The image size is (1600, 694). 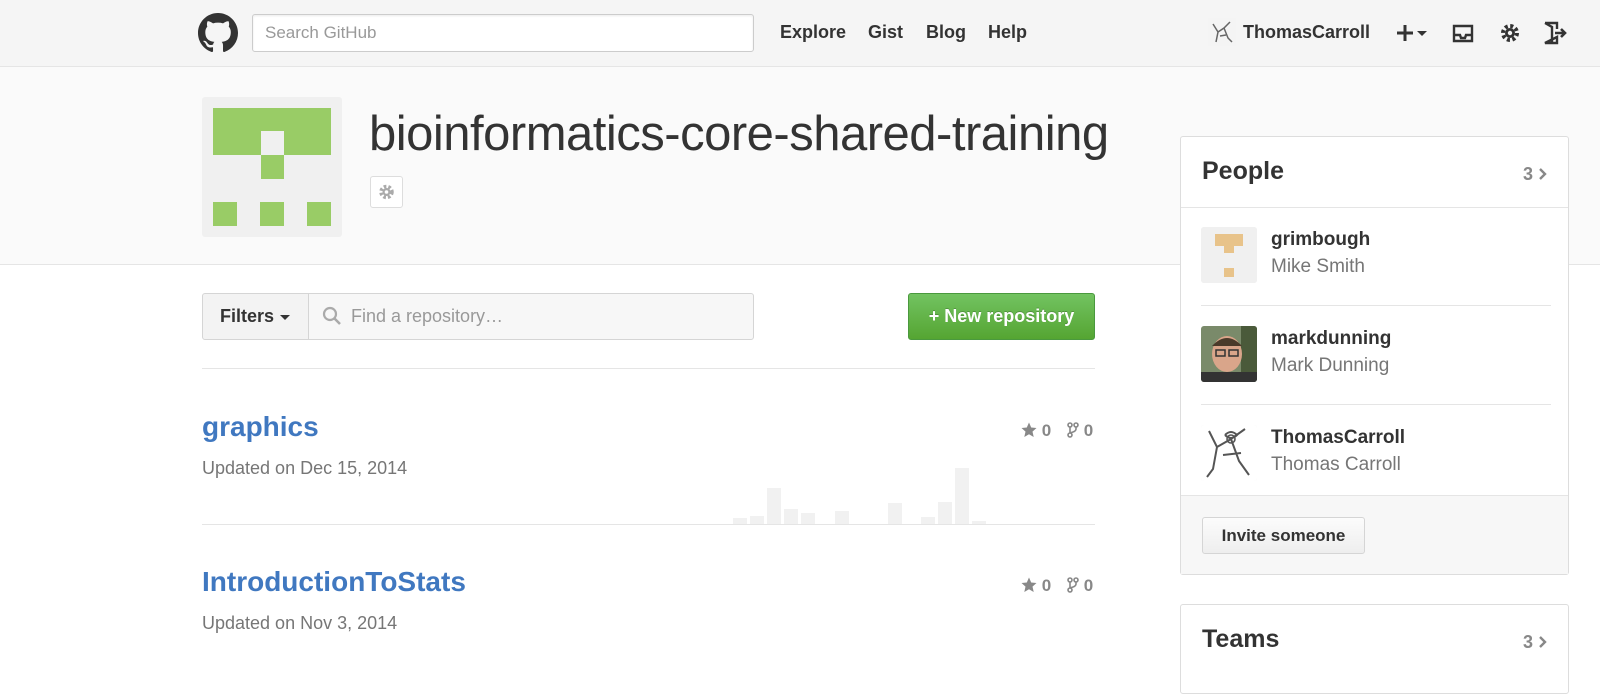 What do you see at coordinates (1413, 33) in the screenshot?
I see `plus-icon` at bounding box center [1413, 33].